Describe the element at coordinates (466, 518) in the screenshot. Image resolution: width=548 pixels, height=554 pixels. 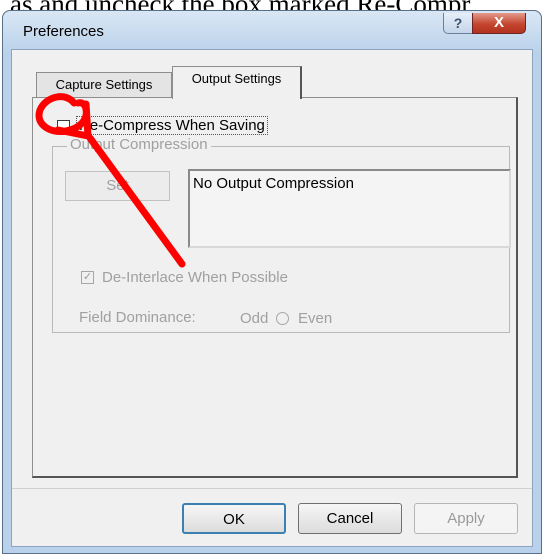
I see `apply-button: Apply` at that location.